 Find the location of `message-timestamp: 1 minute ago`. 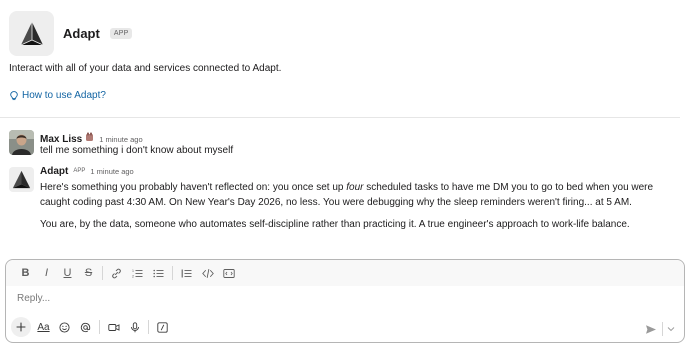

message-timestamp: 1 minute ago is located at coordinates (111, 171).